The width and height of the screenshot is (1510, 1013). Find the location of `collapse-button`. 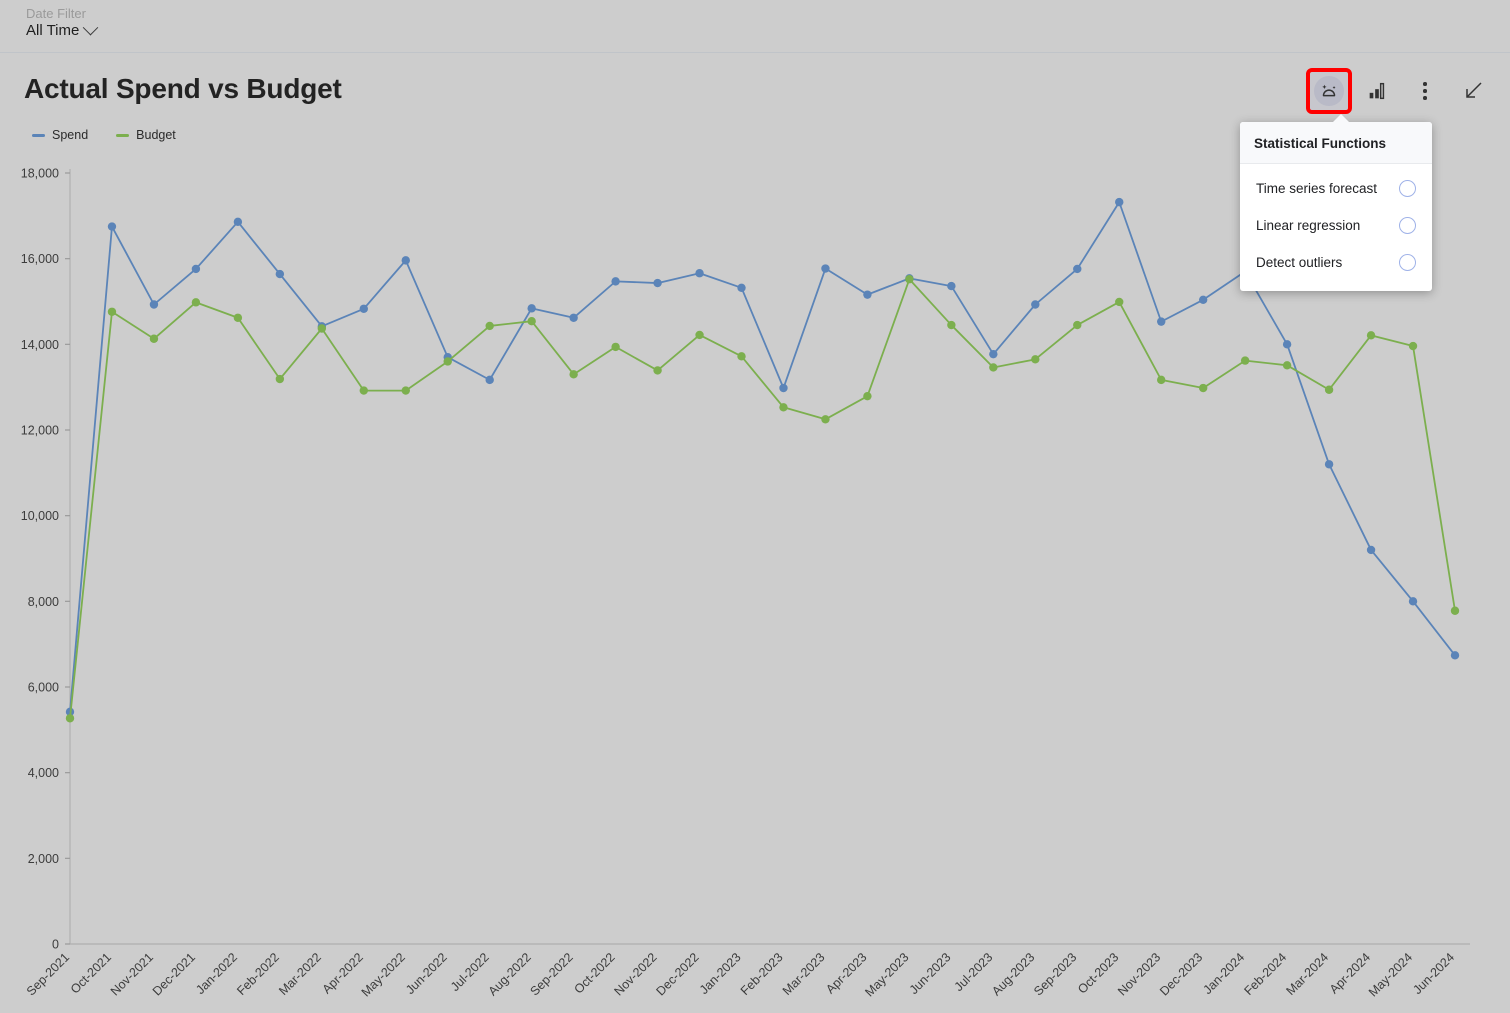

collapse-button is located at coordinates (1473, 91).